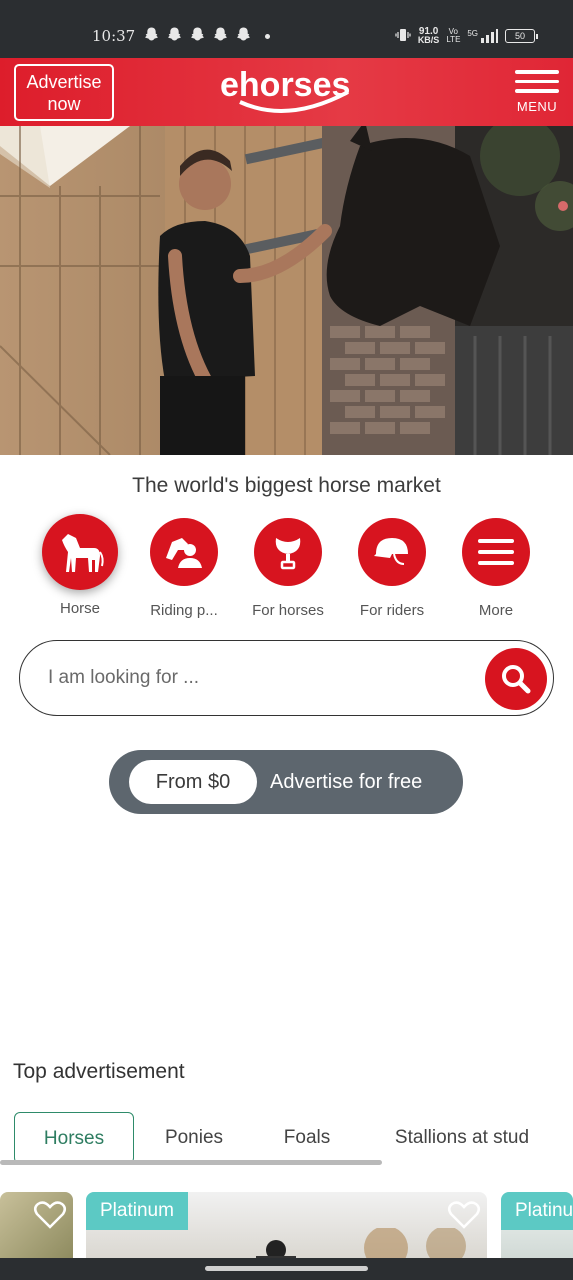 This screenshot has width=573, height=1280. Describe the element at coordinates (258, 678) in the screenshot. I see `search-input` at that location.